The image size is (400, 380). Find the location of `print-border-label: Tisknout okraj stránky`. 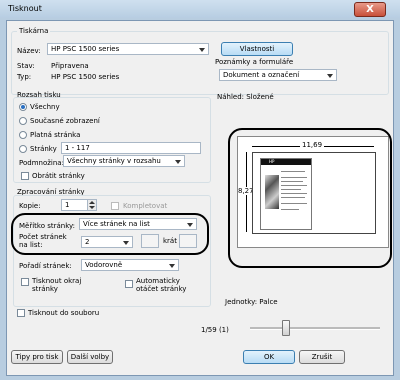

print-border-label: Tisknout okraj stránky is located at coordinates (57, 285).